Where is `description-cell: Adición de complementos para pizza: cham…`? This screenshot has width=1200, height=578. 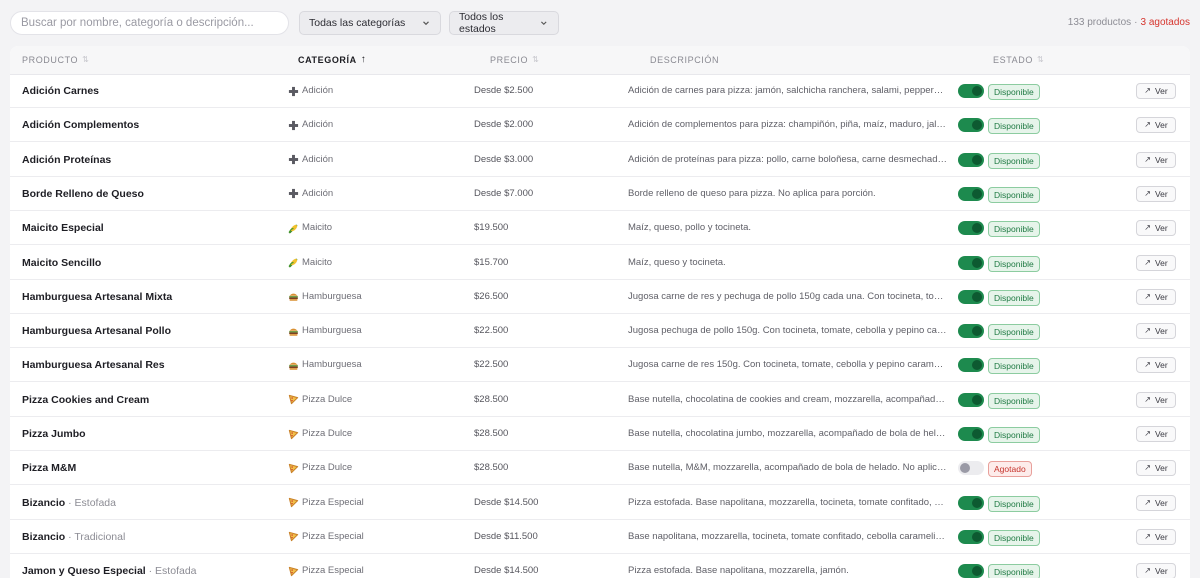
description-cell: Adición de complementos para pizza: cham… is located at coordinates (788, 125).